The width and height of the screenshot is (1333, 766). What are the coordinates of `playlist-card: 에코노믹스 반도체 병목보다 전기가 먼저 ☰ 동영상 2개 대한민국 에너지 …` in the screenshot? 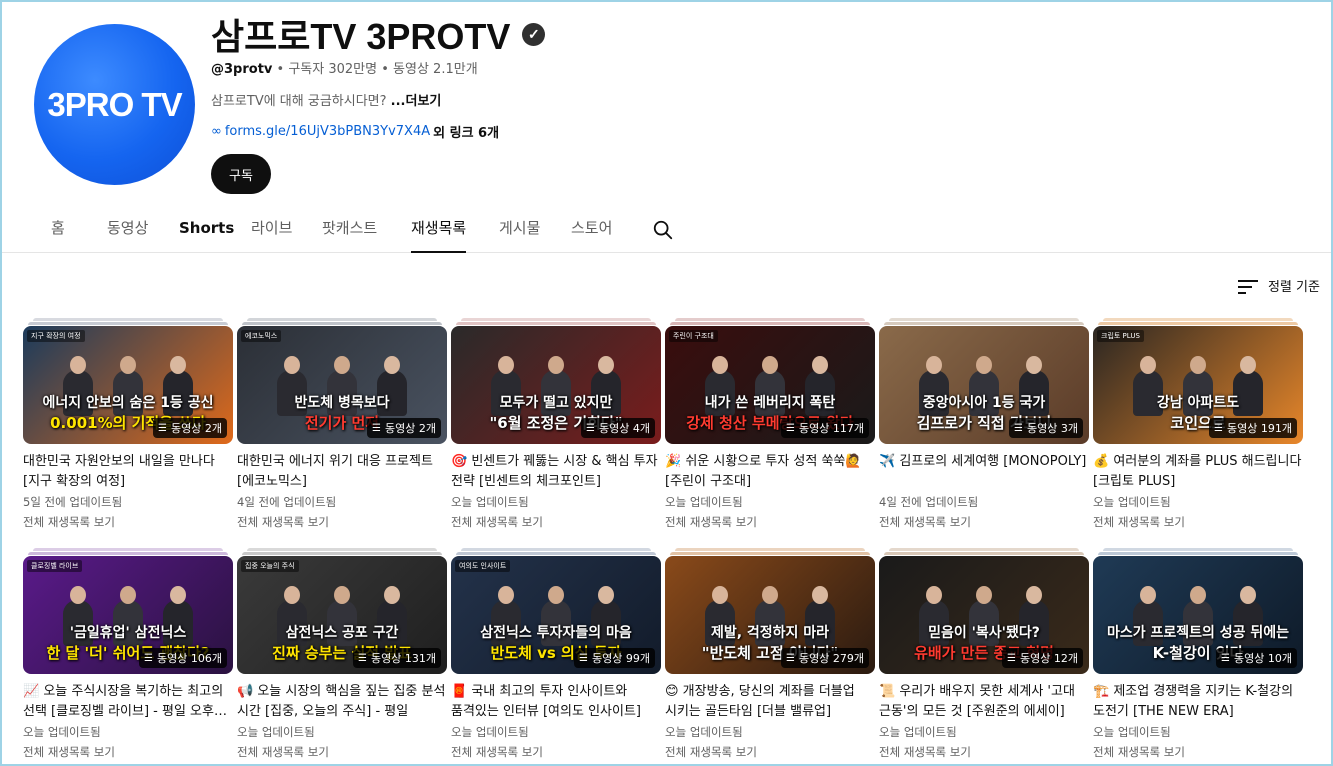 It's located at (342, 425).